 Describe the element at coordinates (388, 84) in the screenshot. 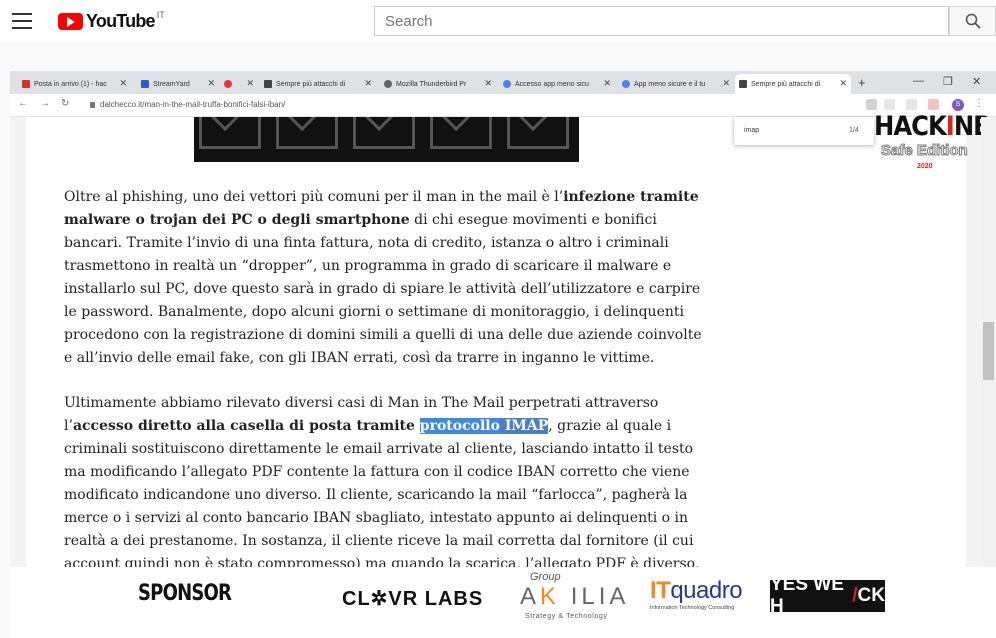

I see `thunderbird-icon` at that location.